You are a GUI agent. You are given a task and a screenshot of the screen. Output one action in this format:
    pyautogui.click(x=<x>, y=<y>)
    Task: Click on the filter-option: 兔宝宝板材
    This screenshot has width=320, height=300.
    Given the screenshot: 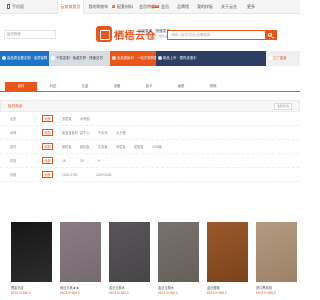 What is the action you would take?
    pyautogui.click(x=71, y=132)
    